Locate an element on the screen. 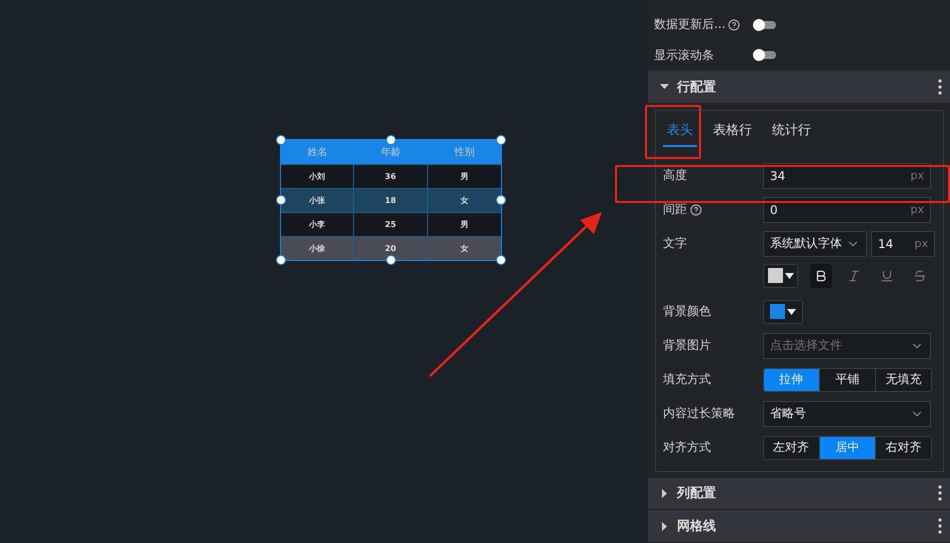  select-field: 点击选择文件 is located at coordinates (847, 345).